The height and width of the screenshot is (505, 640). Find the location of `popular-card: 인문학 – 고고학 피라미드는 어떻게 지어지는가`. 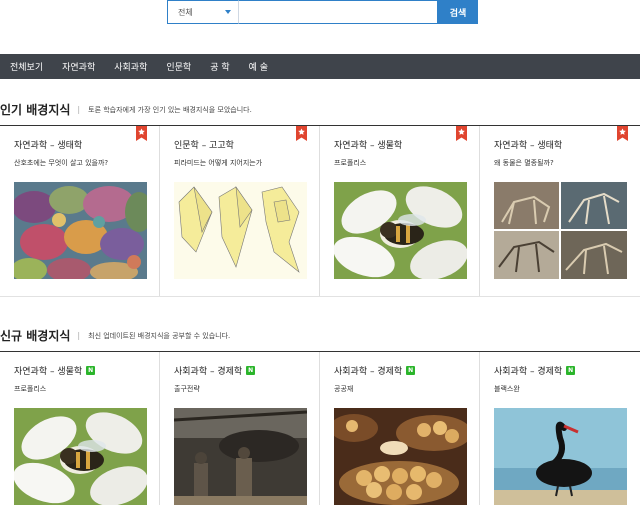

popular-card: 인문학 – 고고학 피라미드는 어떻게 지어지는가 is located at coordinates (240, 211).